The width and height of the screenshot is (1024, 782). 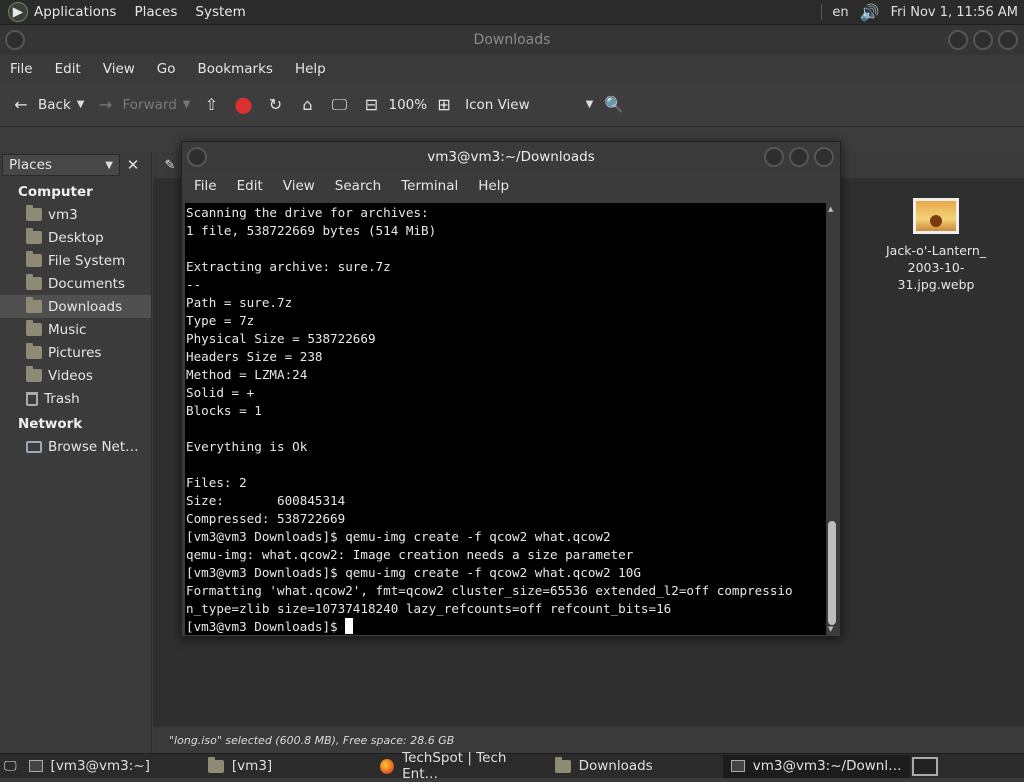 I want to click on taskbar-label: [vm3@vm3:~], so click(x=100, y=766).